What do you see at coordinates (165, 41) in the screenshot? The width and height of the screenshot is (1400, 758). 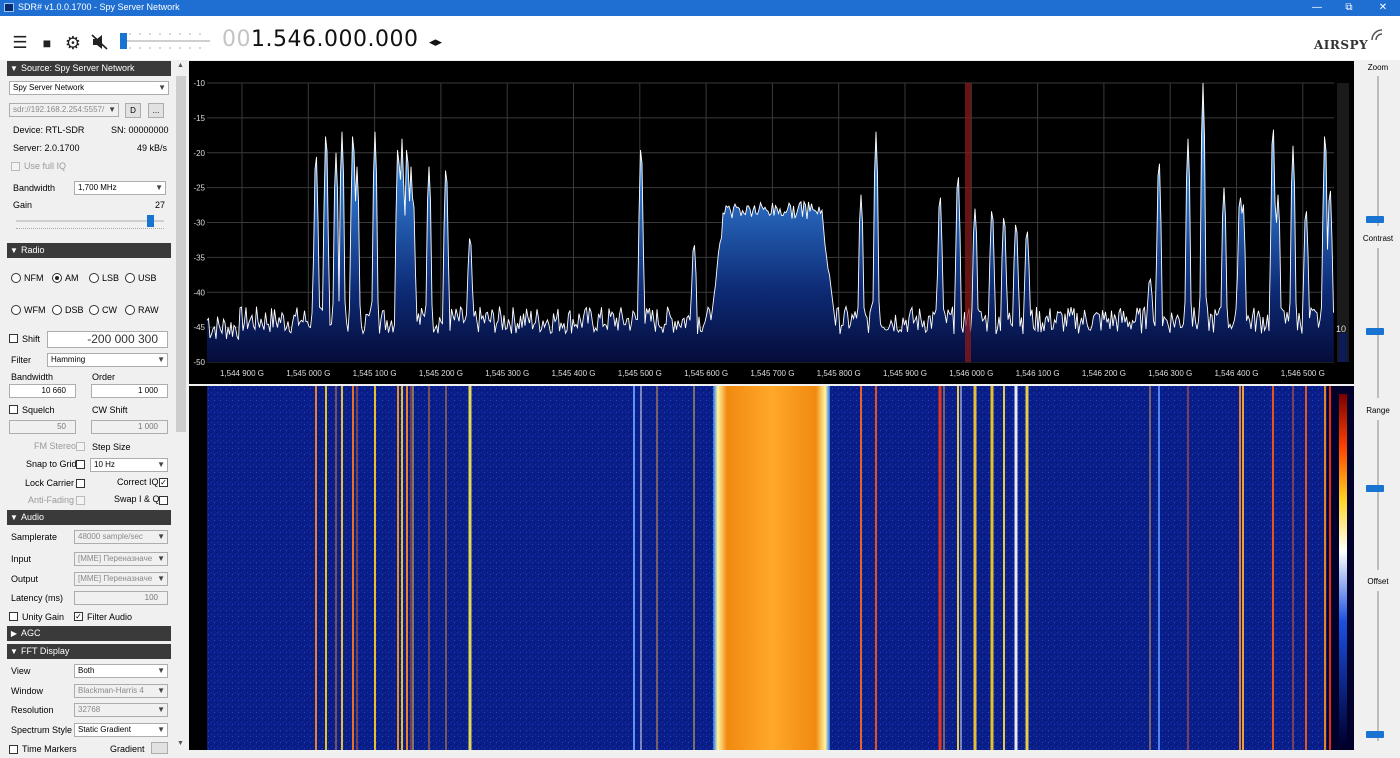 I see `volume-slider` at bounding box center [165, 41].